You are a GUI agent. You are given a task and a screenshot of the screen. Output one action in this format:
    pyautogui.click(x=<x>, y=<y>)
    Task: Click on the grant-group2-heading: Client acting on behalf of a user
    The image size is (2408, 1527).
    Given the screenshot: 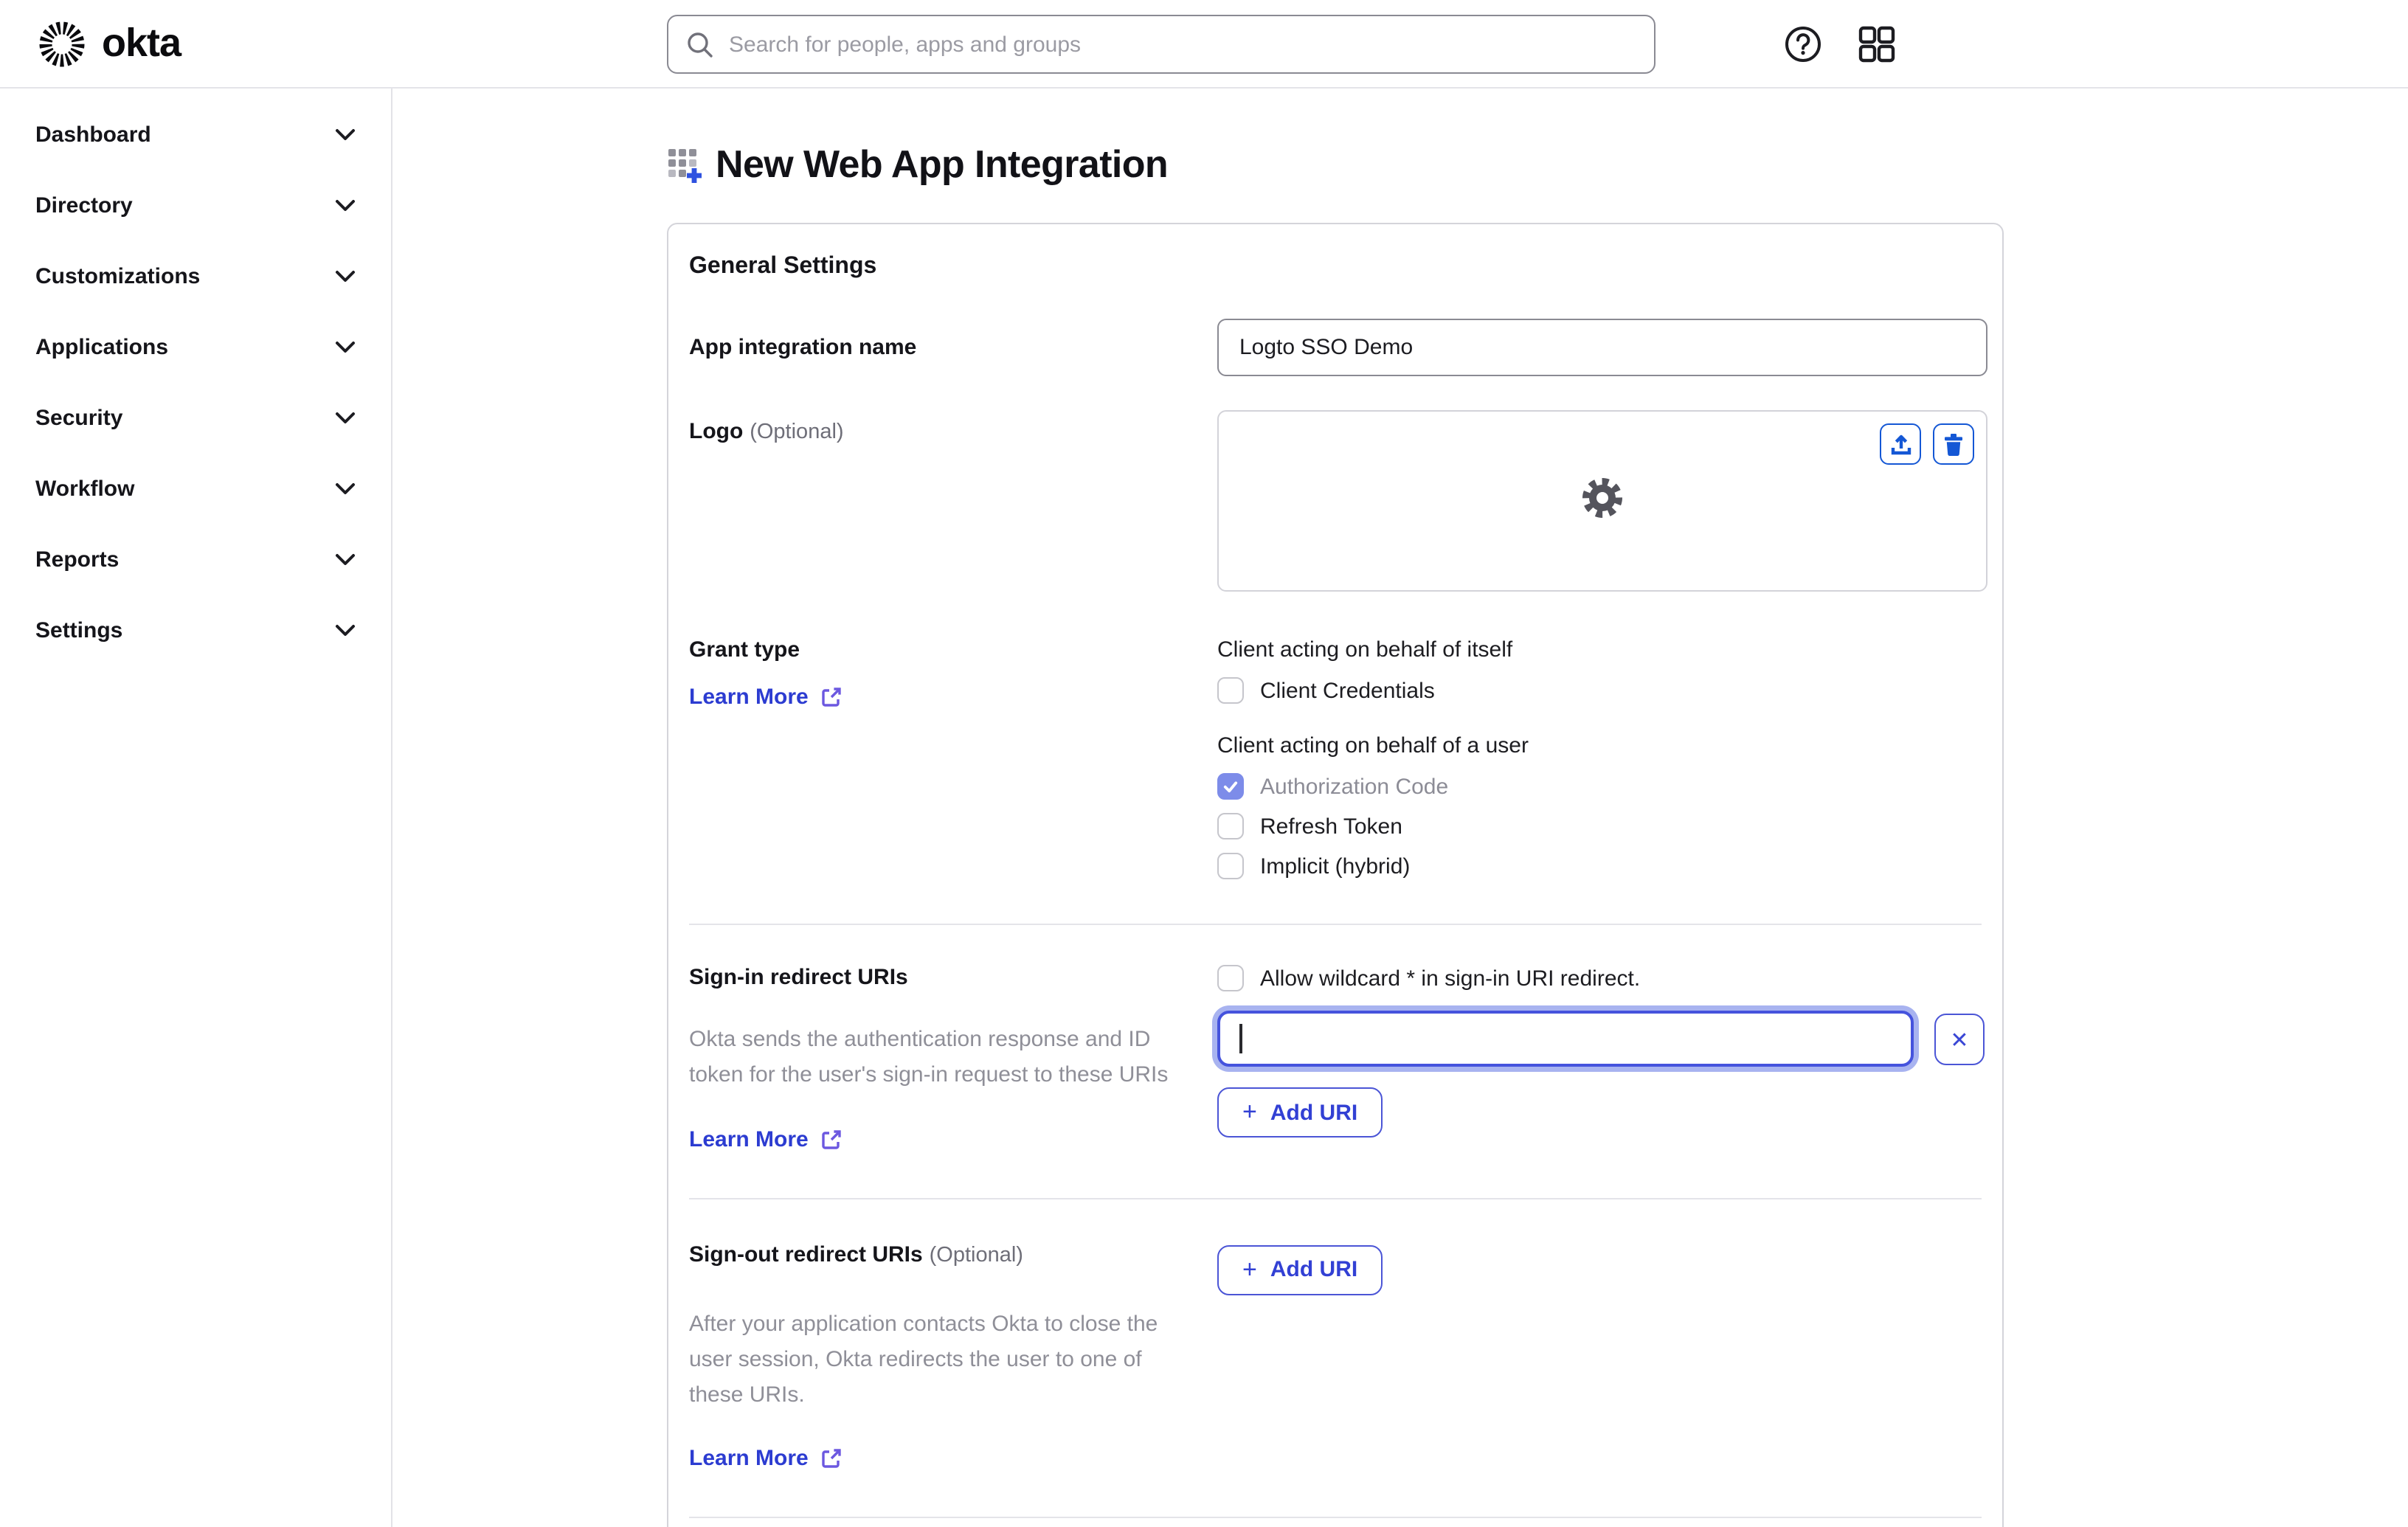 What is the action you would take?
    pyautogui.click(x=1373, y=746)
    